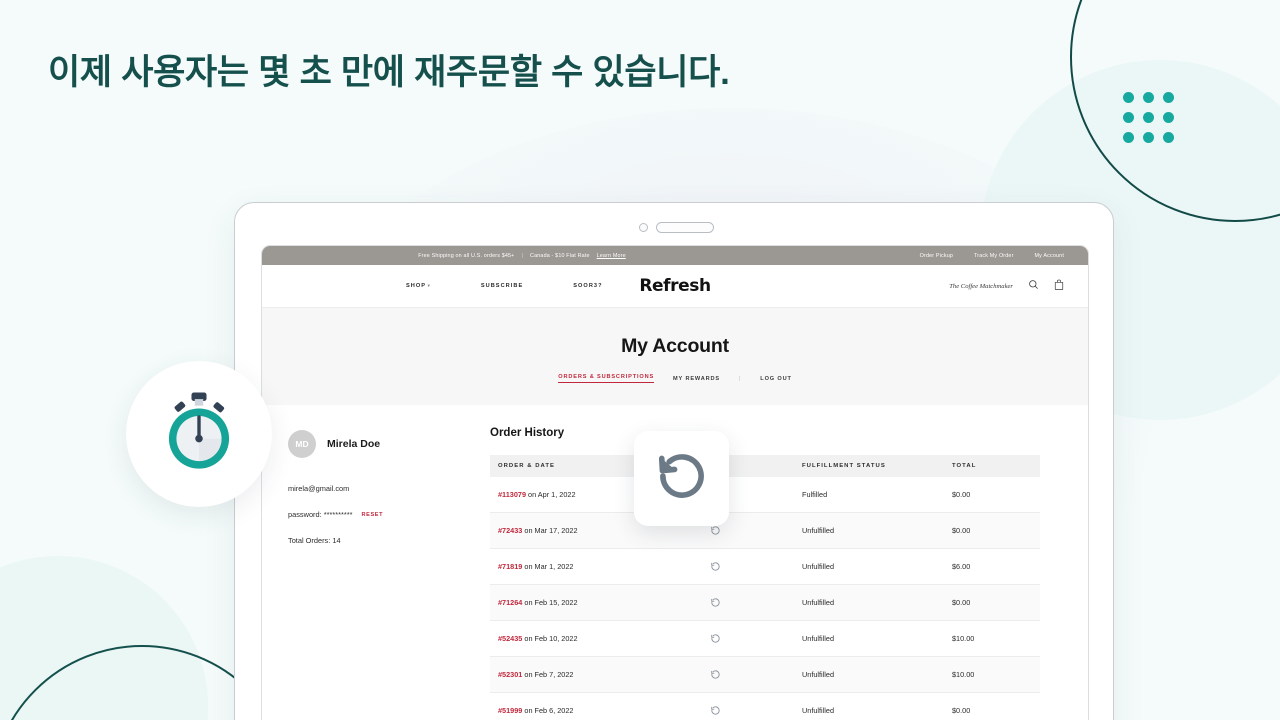 The height and width of the screenshot is (720, 1280). Describe the element at coordinates (510, 710) in the screenshot. I see `order-id-link: #51999` at that location.